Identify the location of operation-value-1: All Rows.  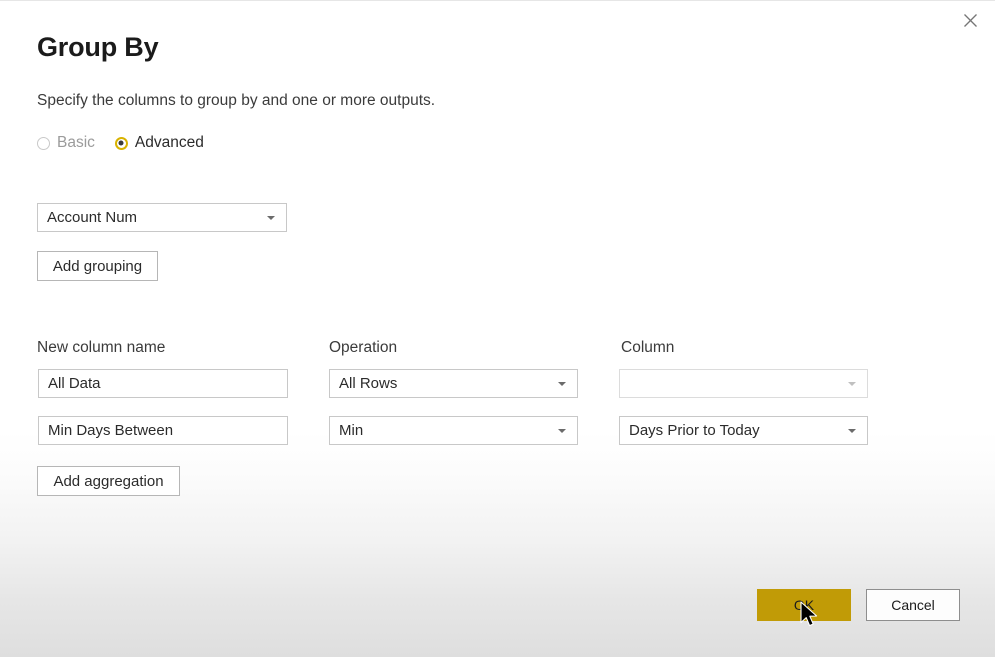
(368, 383).